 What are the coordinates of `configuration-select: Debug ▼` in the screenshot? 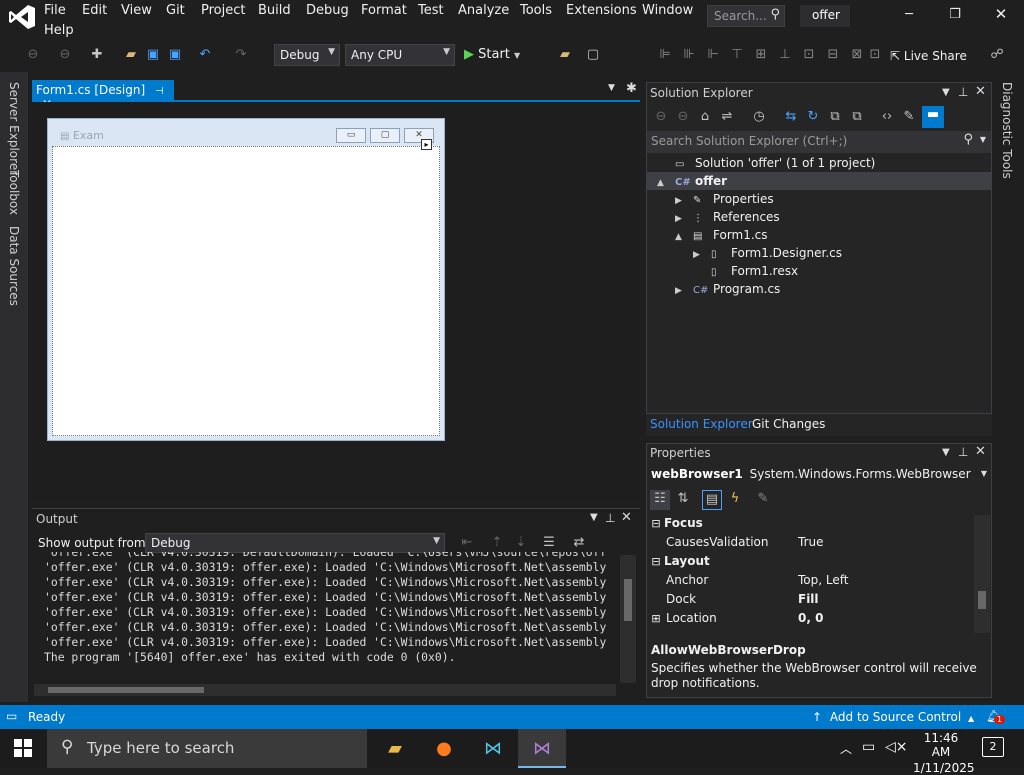 It's located at (307, 55).